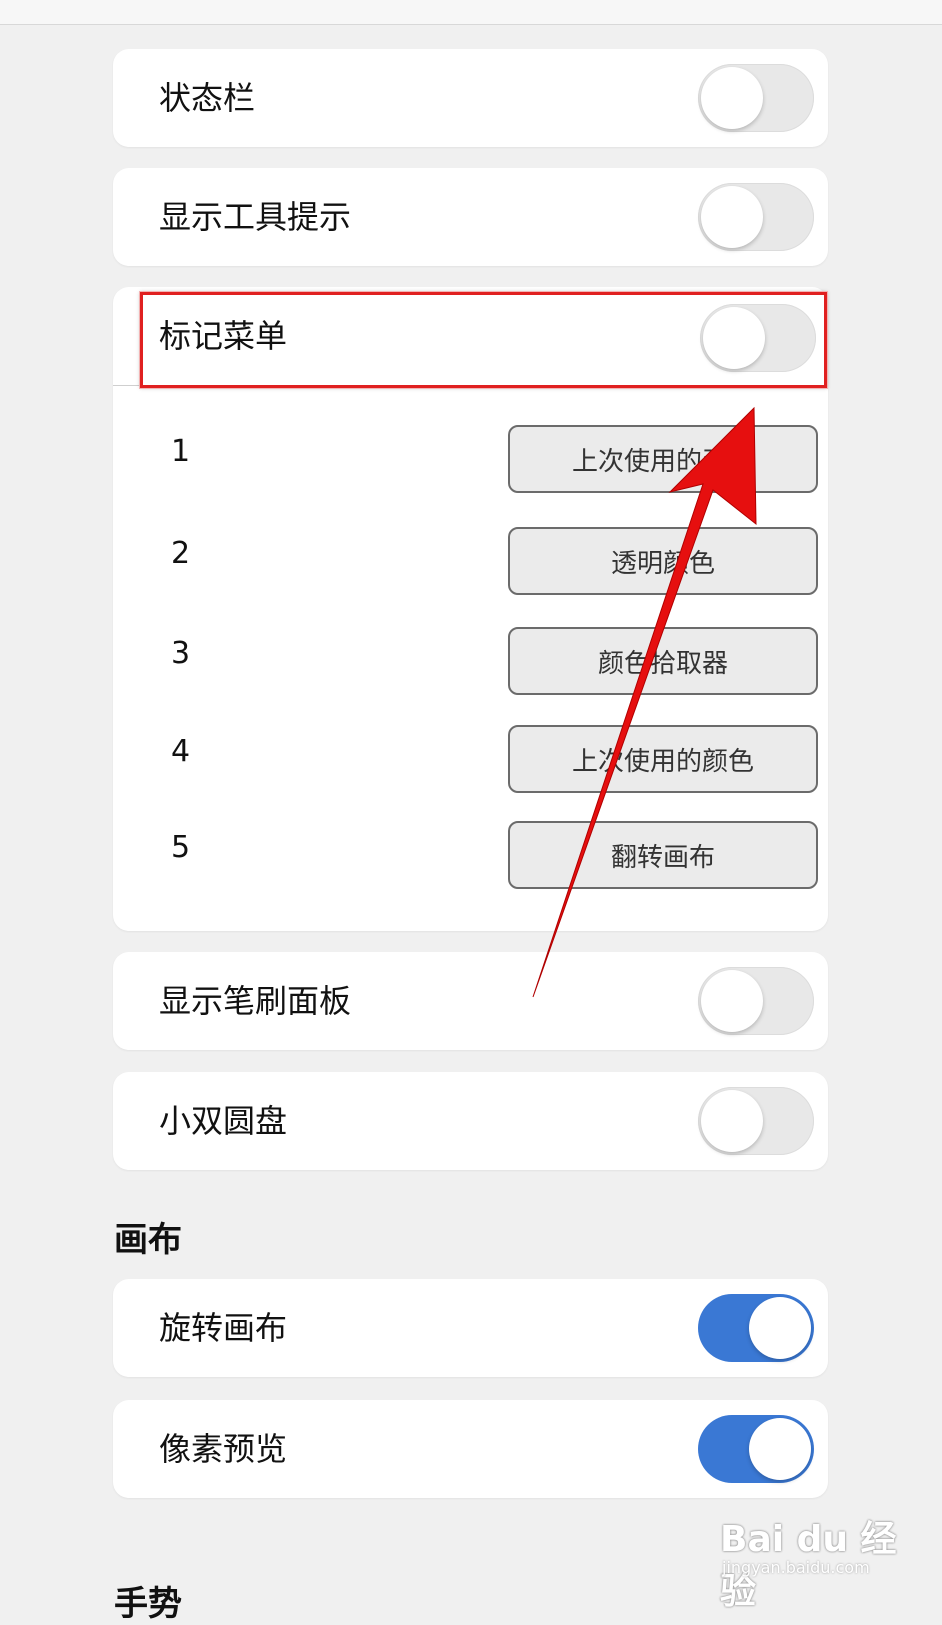  I want to click on baidu-watermark: Bai du 经验 jingyan.baidu.com, so click(810, 1551).